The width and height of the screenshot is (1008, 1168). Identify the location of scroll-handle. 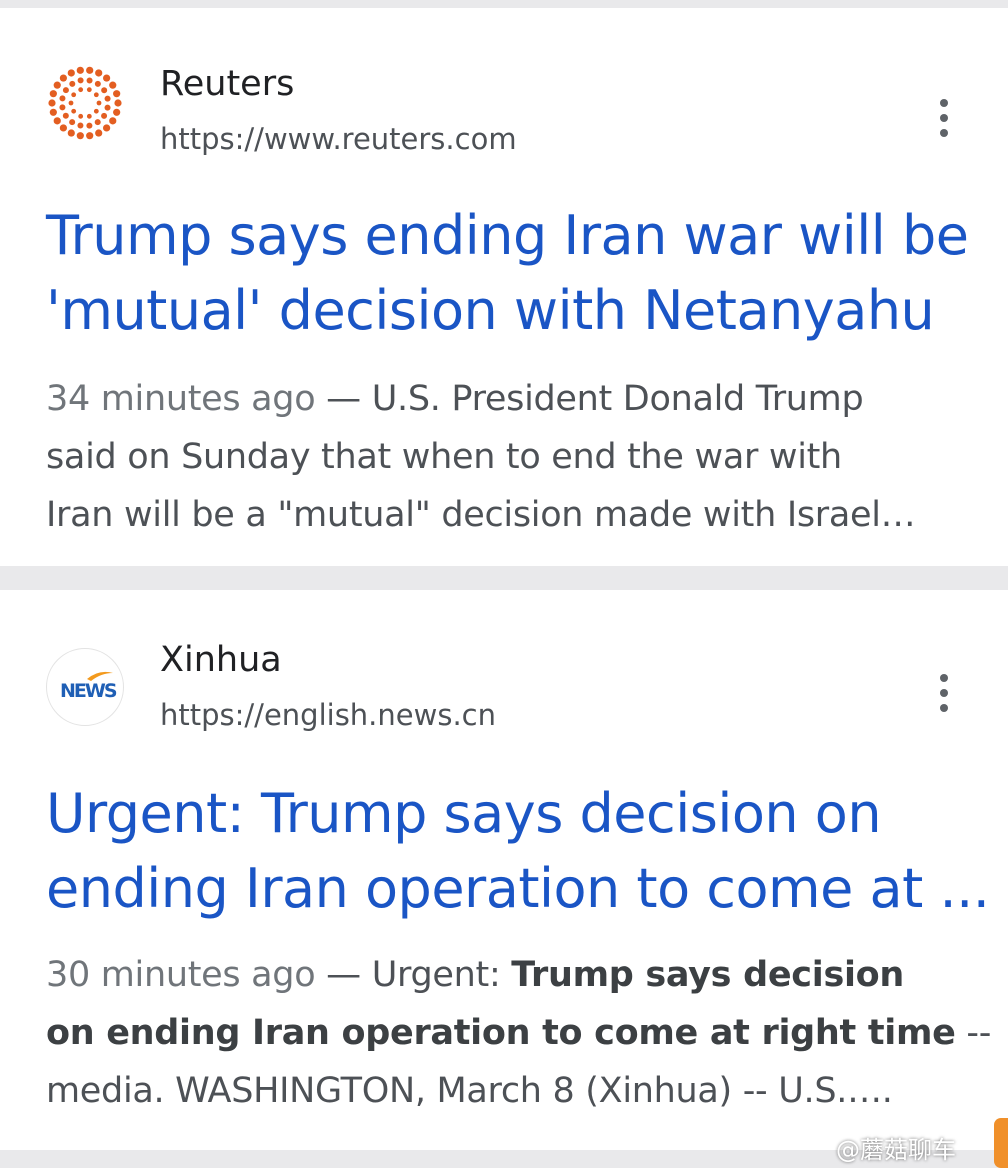
(1001, 1143).